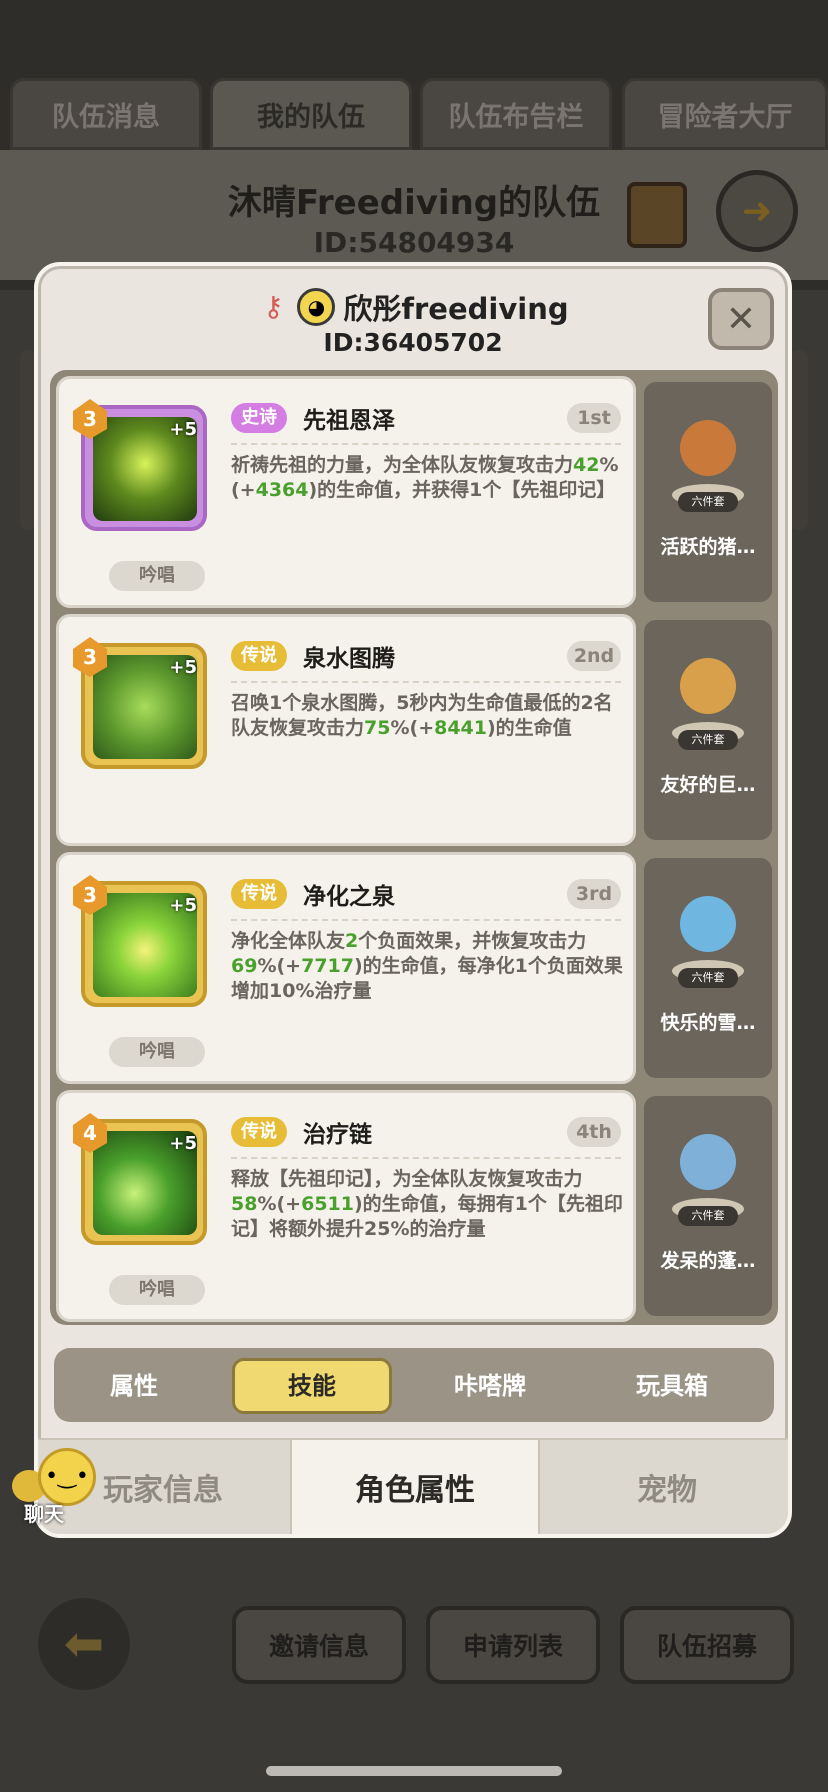 The width and height of the screenshot is (828, 1792). Describe the element at coordinates (134, 1386) in the screenshot. I see `tab-attributes: 属性` at that location.